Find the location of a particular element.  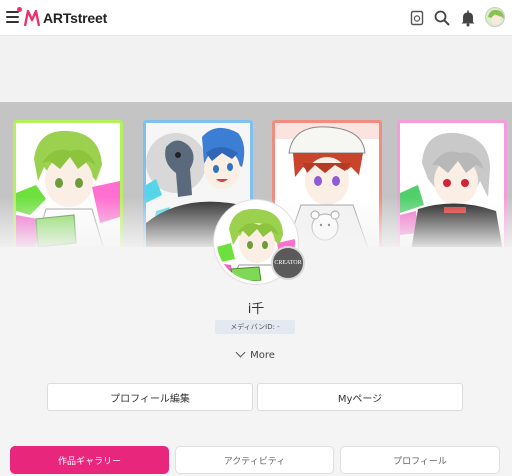

hamburger-menu-icon is located at coordinates (12, 17).